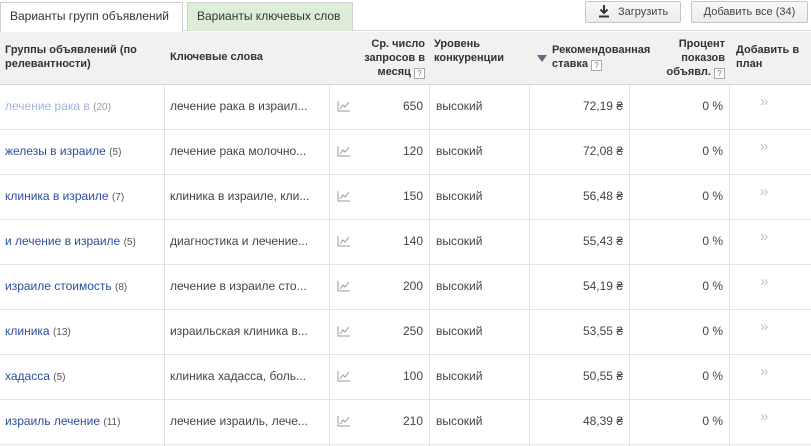 Image resolution: width=811 pixels, height=446 pixels. What do you see at coordinates (84, 152) in the screenshot?
I see `ad-group-link: железы в израиле (5)` at bounding box center [84, 152].